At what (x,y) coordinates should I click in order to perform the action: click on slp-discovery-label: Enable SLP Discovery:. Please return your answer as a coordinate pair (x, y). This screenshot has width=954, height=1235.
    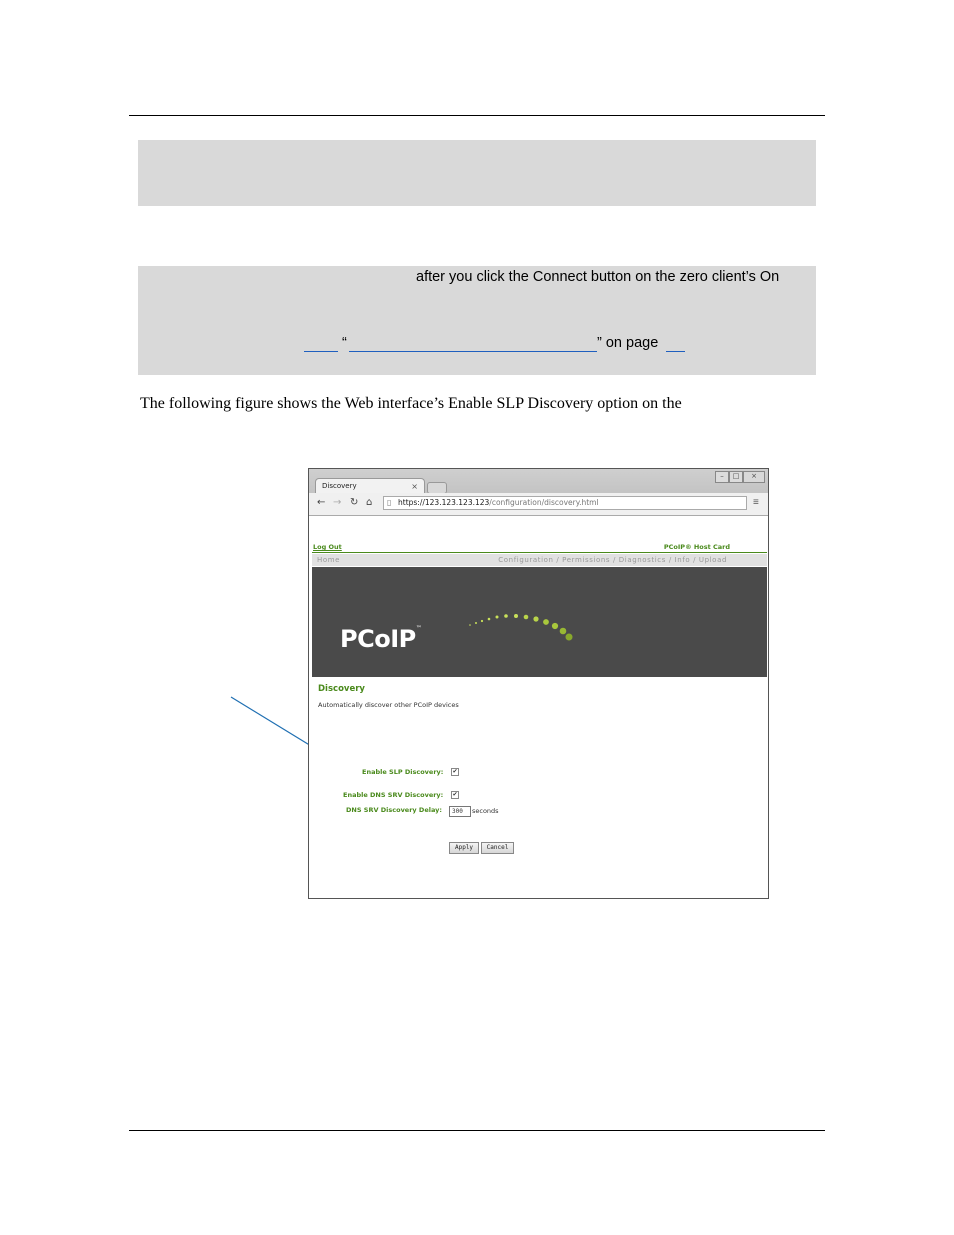
    Looking at the image, I should click on (403, 772).